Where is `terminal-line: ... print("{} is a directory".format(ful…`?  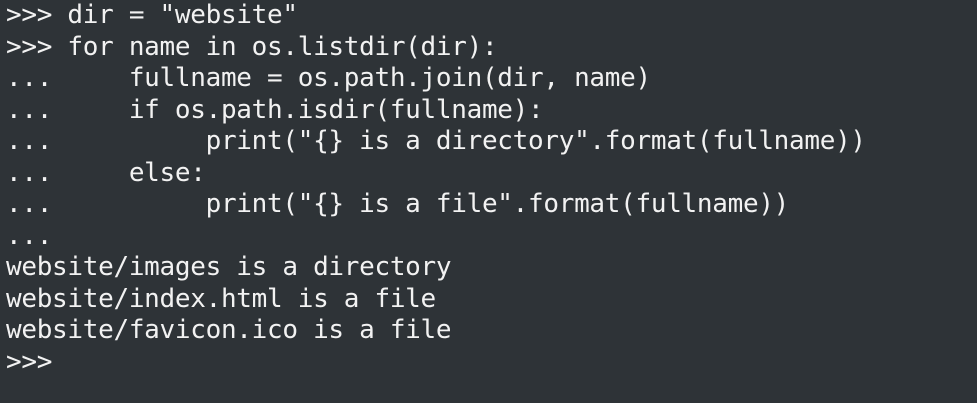 terminal-line: ... print("{} is a directory".format(ful… is located at coordinates (436, 141).